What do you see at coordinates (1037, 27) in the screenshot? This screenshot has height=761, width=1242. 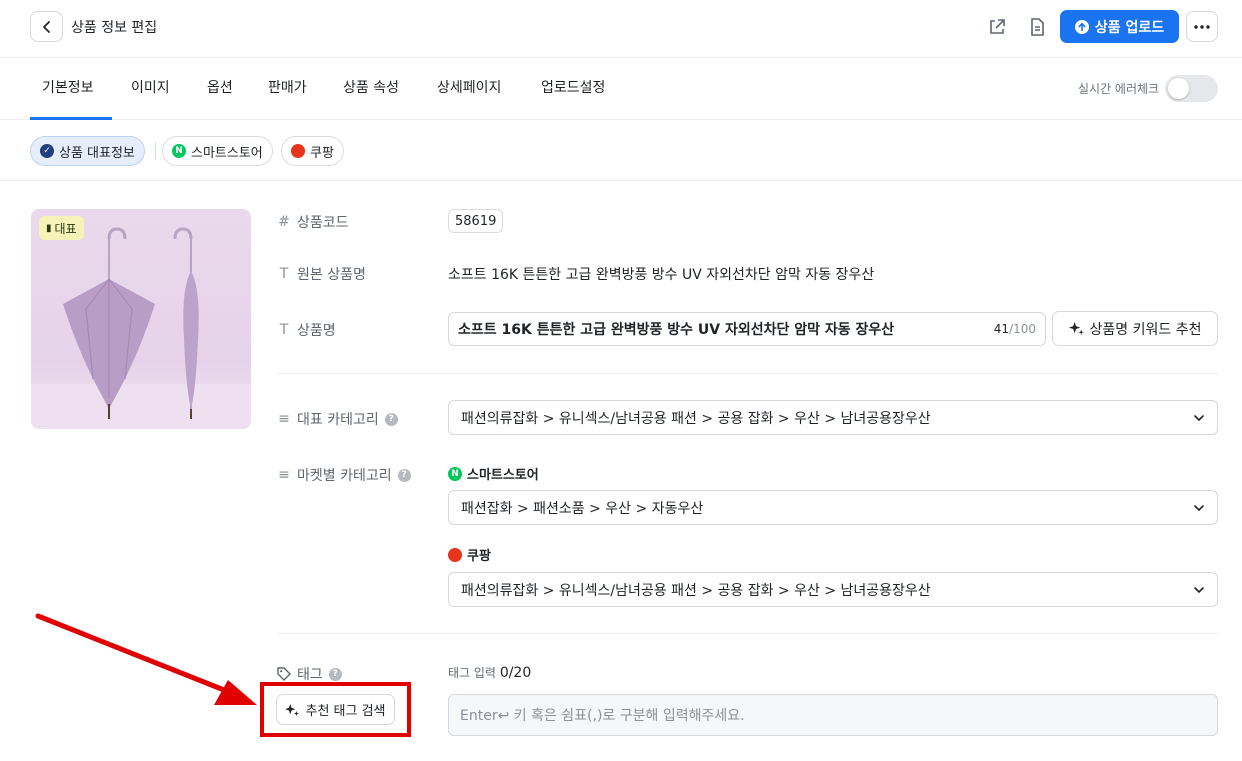 I see `document-icon` at bounding box center [1037, 27].